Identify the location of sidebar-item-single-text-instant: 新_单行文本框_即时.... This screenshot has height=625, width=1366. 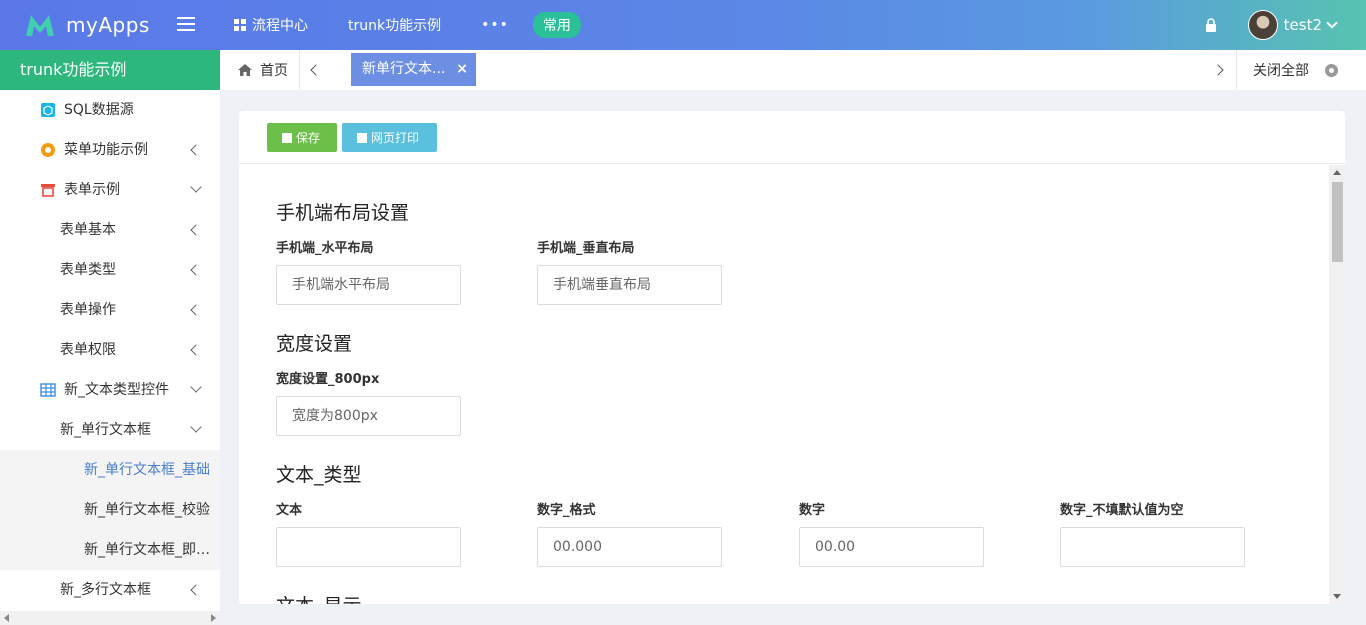
(110, 550).